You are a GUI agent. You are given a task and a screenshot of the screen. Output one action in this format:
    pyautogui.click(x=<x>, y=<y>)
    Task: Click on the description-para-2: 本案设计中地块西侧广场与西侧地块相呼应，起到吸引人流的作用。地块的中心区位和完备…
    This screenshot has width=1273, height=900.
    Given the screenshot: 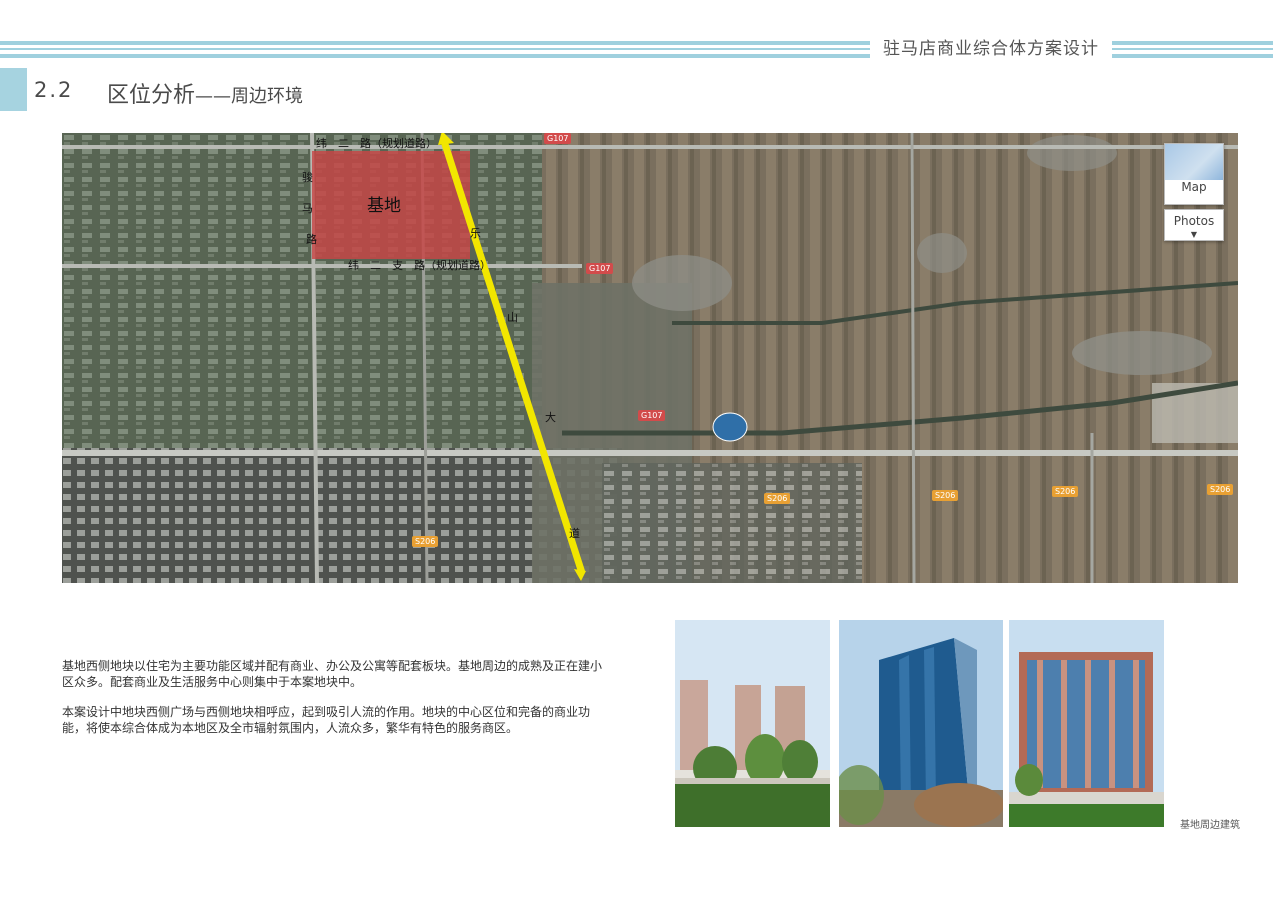 What is the action you would take?
    pyautogui.click(x=326, y=720)
    